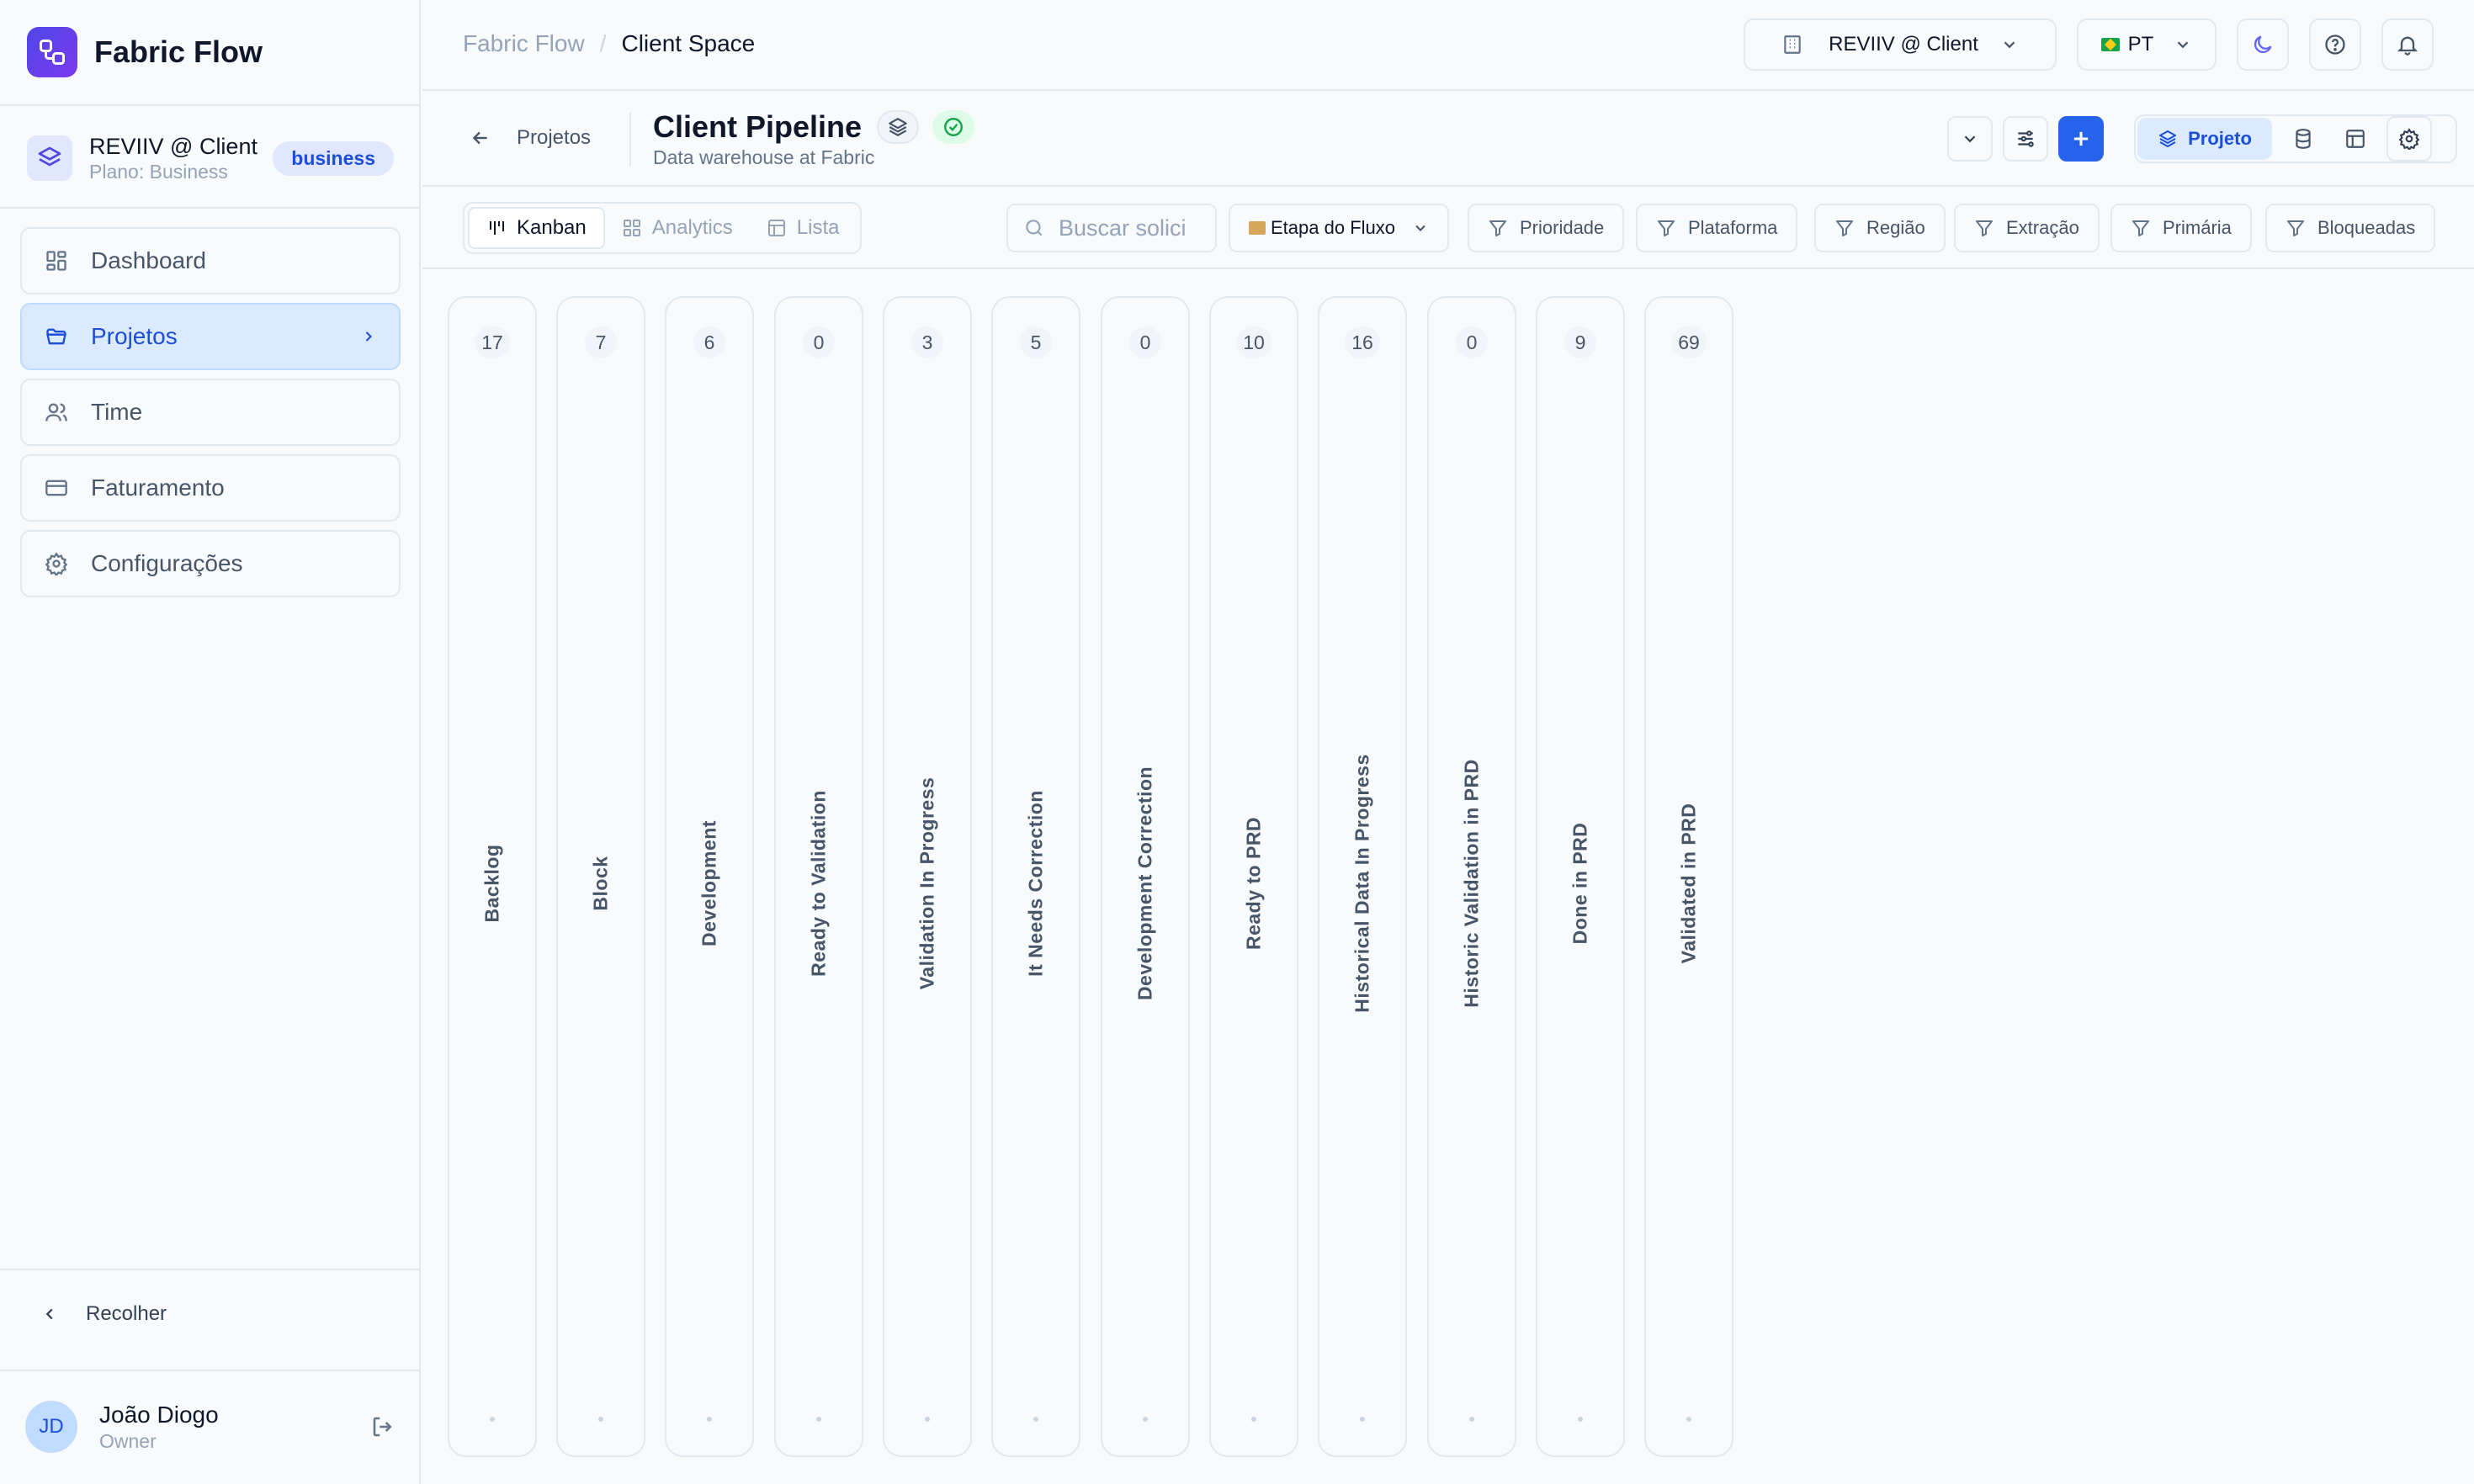 Image resolution: width=2474 pixels, height=1484 pixels. I want to click on filter-regiao-button: Região, so click(1880, 228).